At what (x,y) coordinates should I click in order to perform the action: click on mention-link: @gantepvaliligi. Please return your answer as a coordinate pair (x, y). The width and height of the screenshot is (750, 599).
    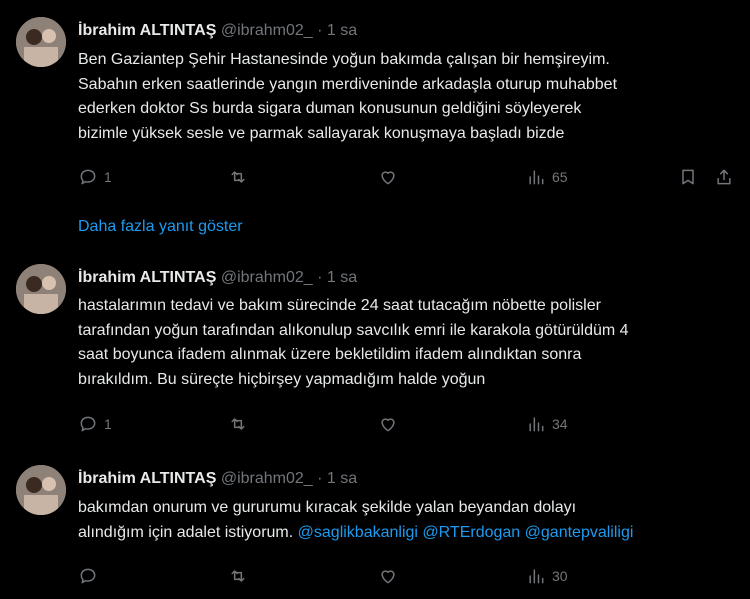
    Looking at the image, I should click on (579, 532).